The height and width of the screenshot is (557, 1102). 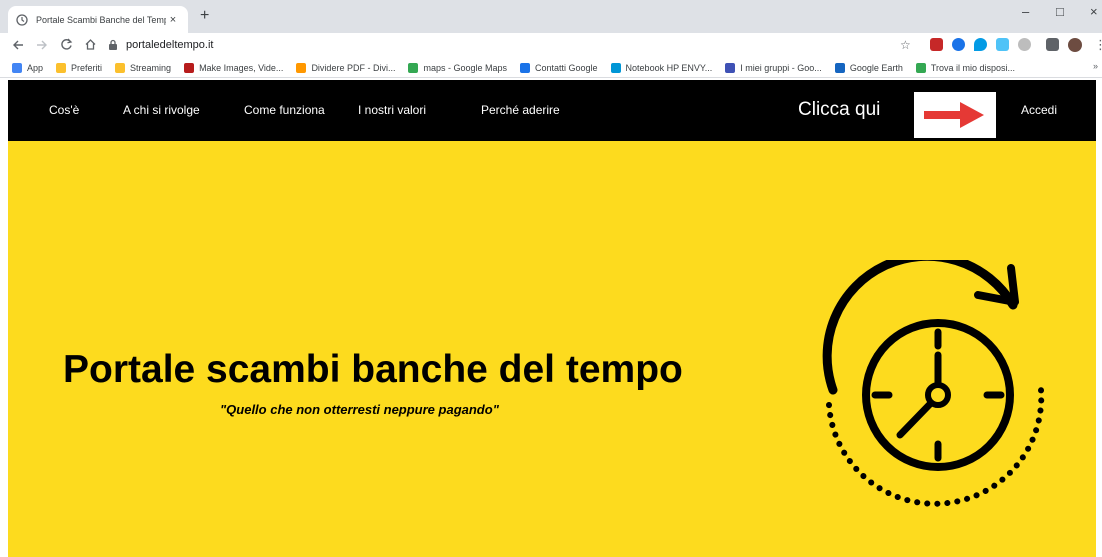 I want to click on minimize-button: –, so click(x=1025, y=11).